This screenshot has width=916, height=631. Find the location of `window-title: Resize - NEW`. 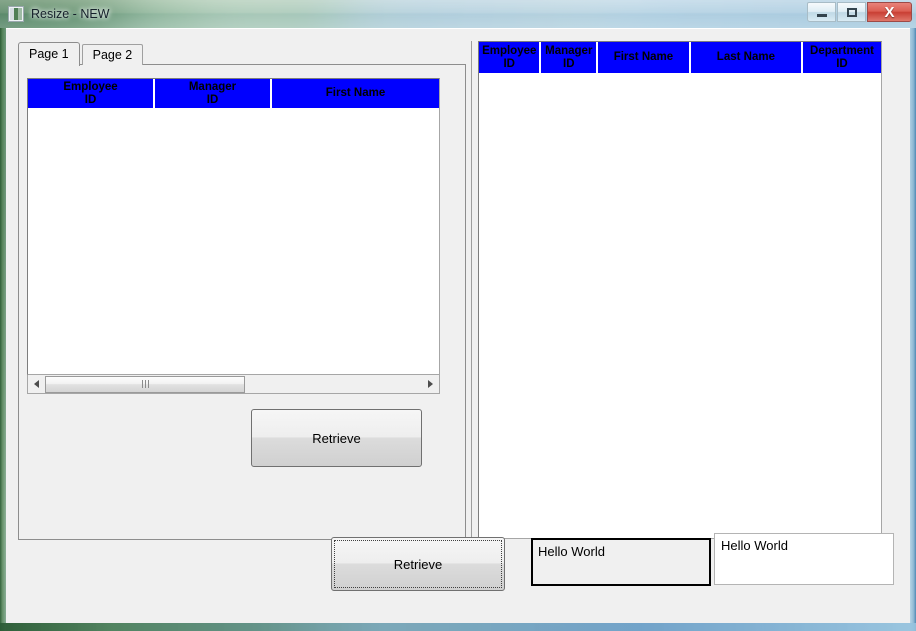

window-title: Resize - NEW is located at coordinates (70, 14).